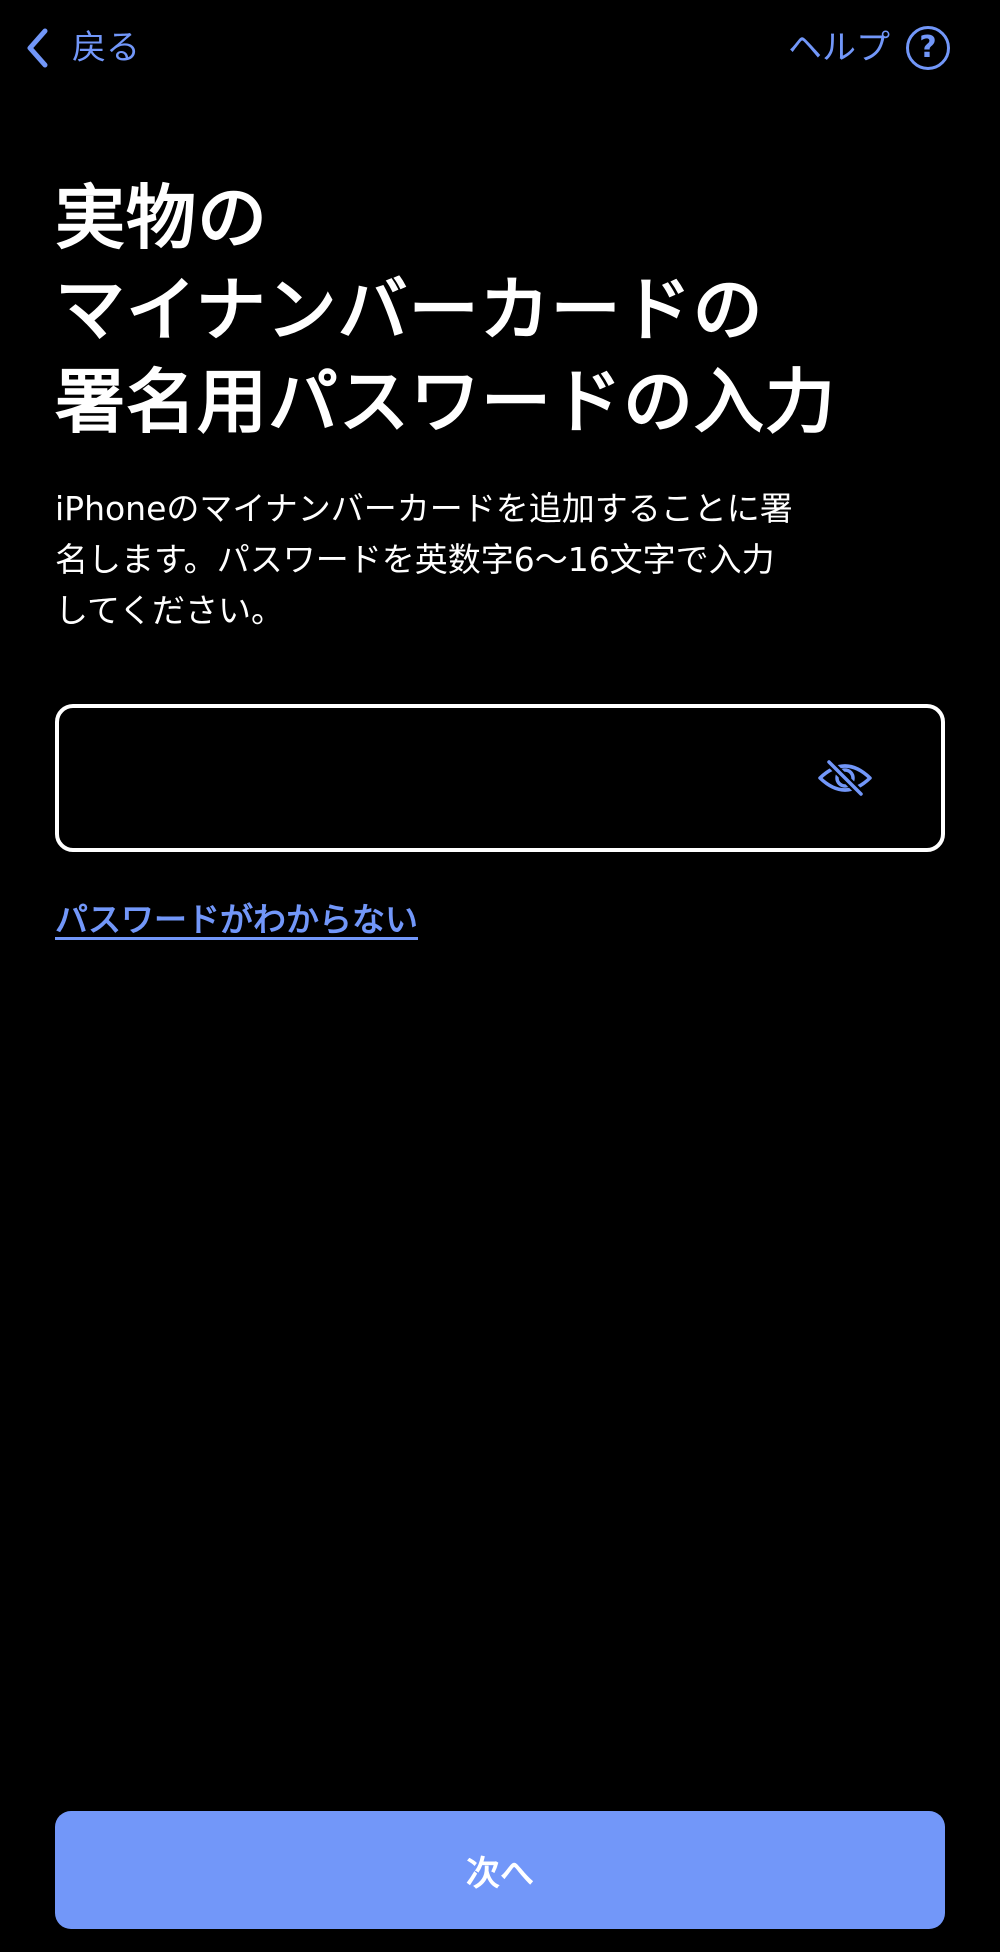 This screenshot has width=1000, height=1952. What do you see at coordinates (161, 218) in the screenshot?
I see `title-line-1: 実物の` at bounding box center [161, 218].